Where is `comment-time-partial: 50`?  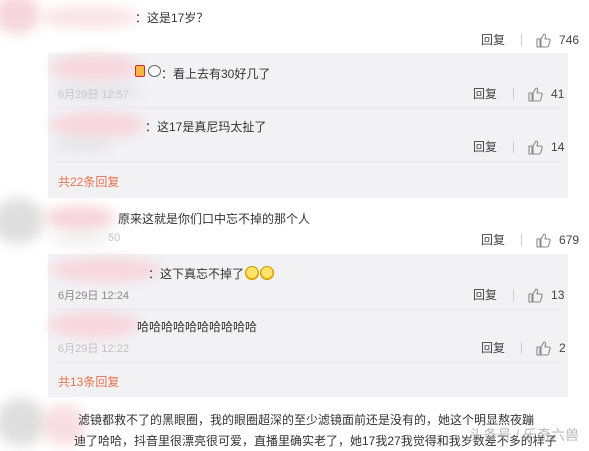
comment-time-partial: 50 is located at coordinates (114, 238).